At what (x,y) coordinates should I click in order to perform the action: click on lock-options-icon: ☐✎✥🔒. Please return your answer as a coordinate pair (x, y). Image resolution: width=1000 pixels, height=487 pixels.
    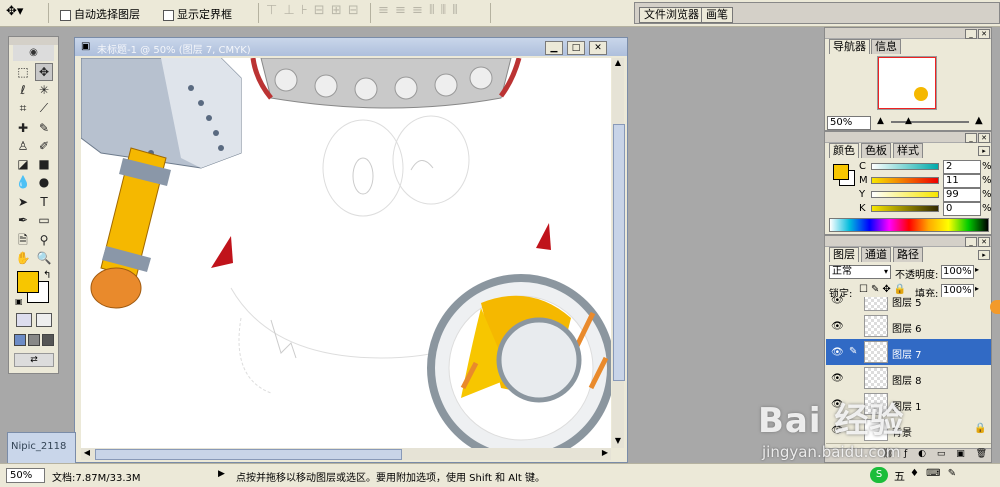
    Looking at the image, I should click on (884, 289).